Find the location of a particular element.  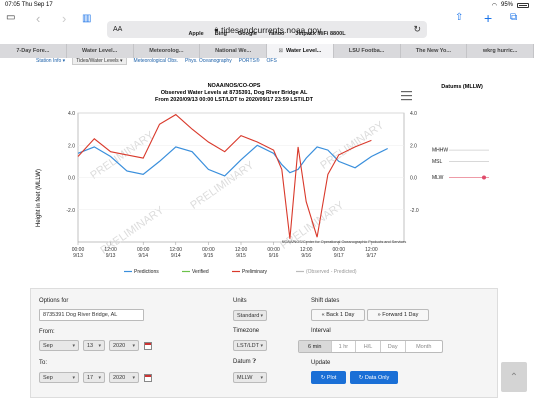

y-axis-label: Height in feet (MLLW) is located at coordinates (39, 198).